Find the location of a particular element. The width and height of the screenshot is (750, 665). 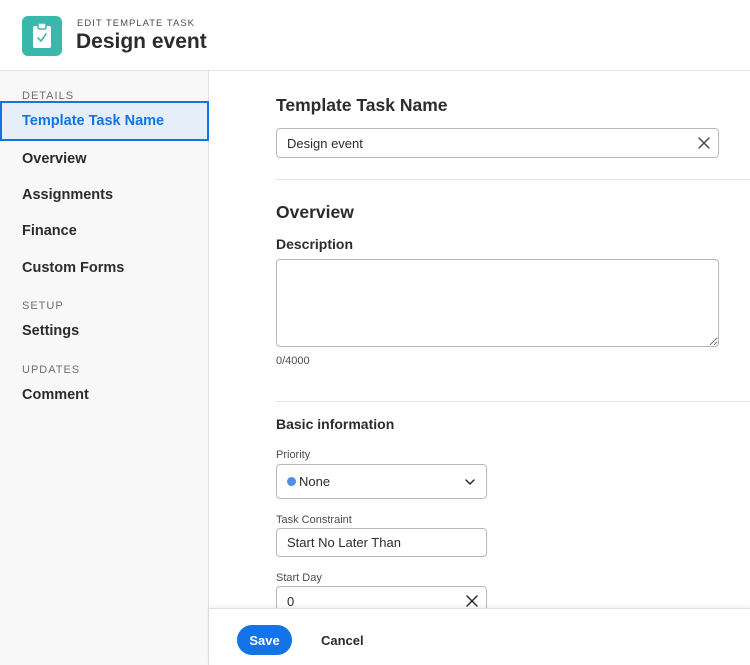

start-day-input is located at coordinates (381, 597).